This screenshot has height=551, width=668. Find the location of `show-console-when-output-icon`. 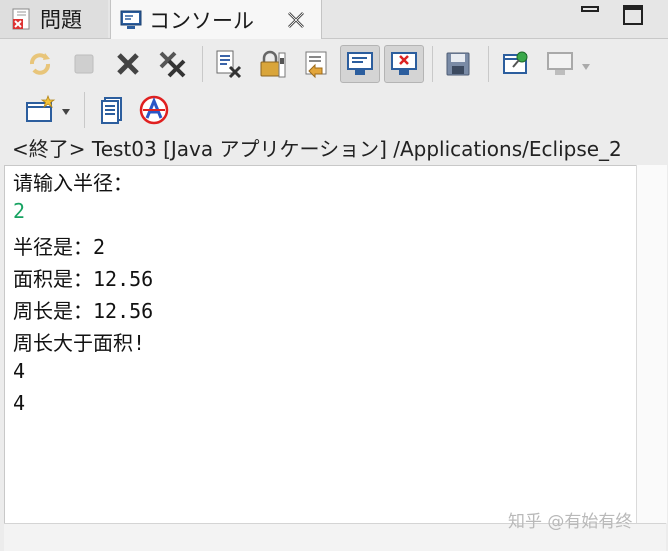

show-console-when-output-icon is located at coordinates (316, 64).